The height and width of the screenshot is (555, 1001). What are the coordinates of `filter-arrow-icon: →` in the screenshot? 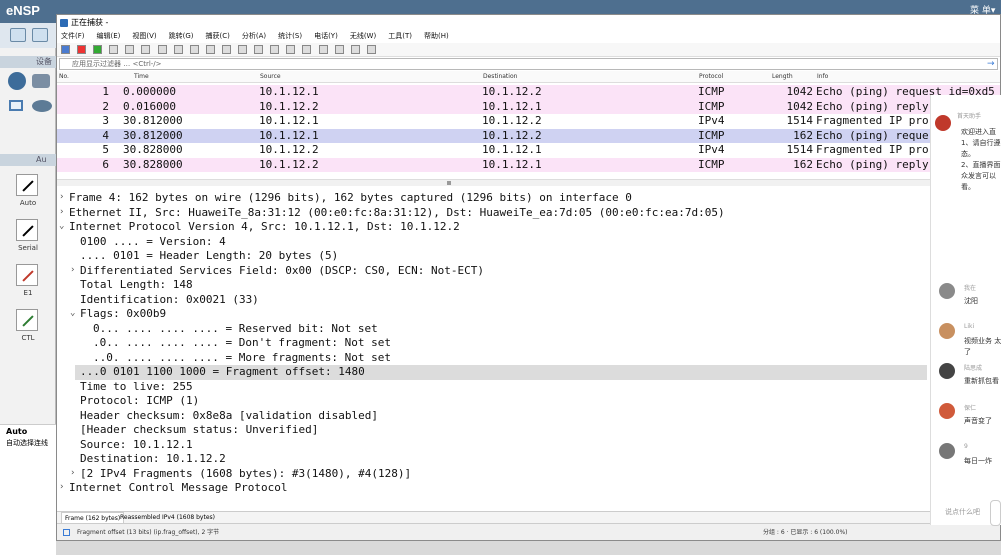 It's located at (992, 64).